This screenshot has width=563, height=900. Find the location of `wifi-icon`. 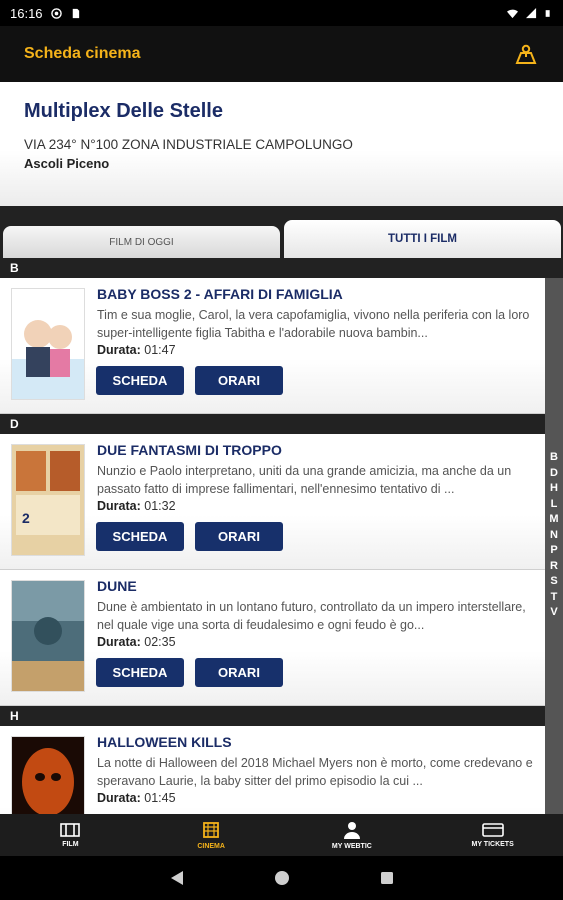

wifi-icon is located at coordinates (512, 13).